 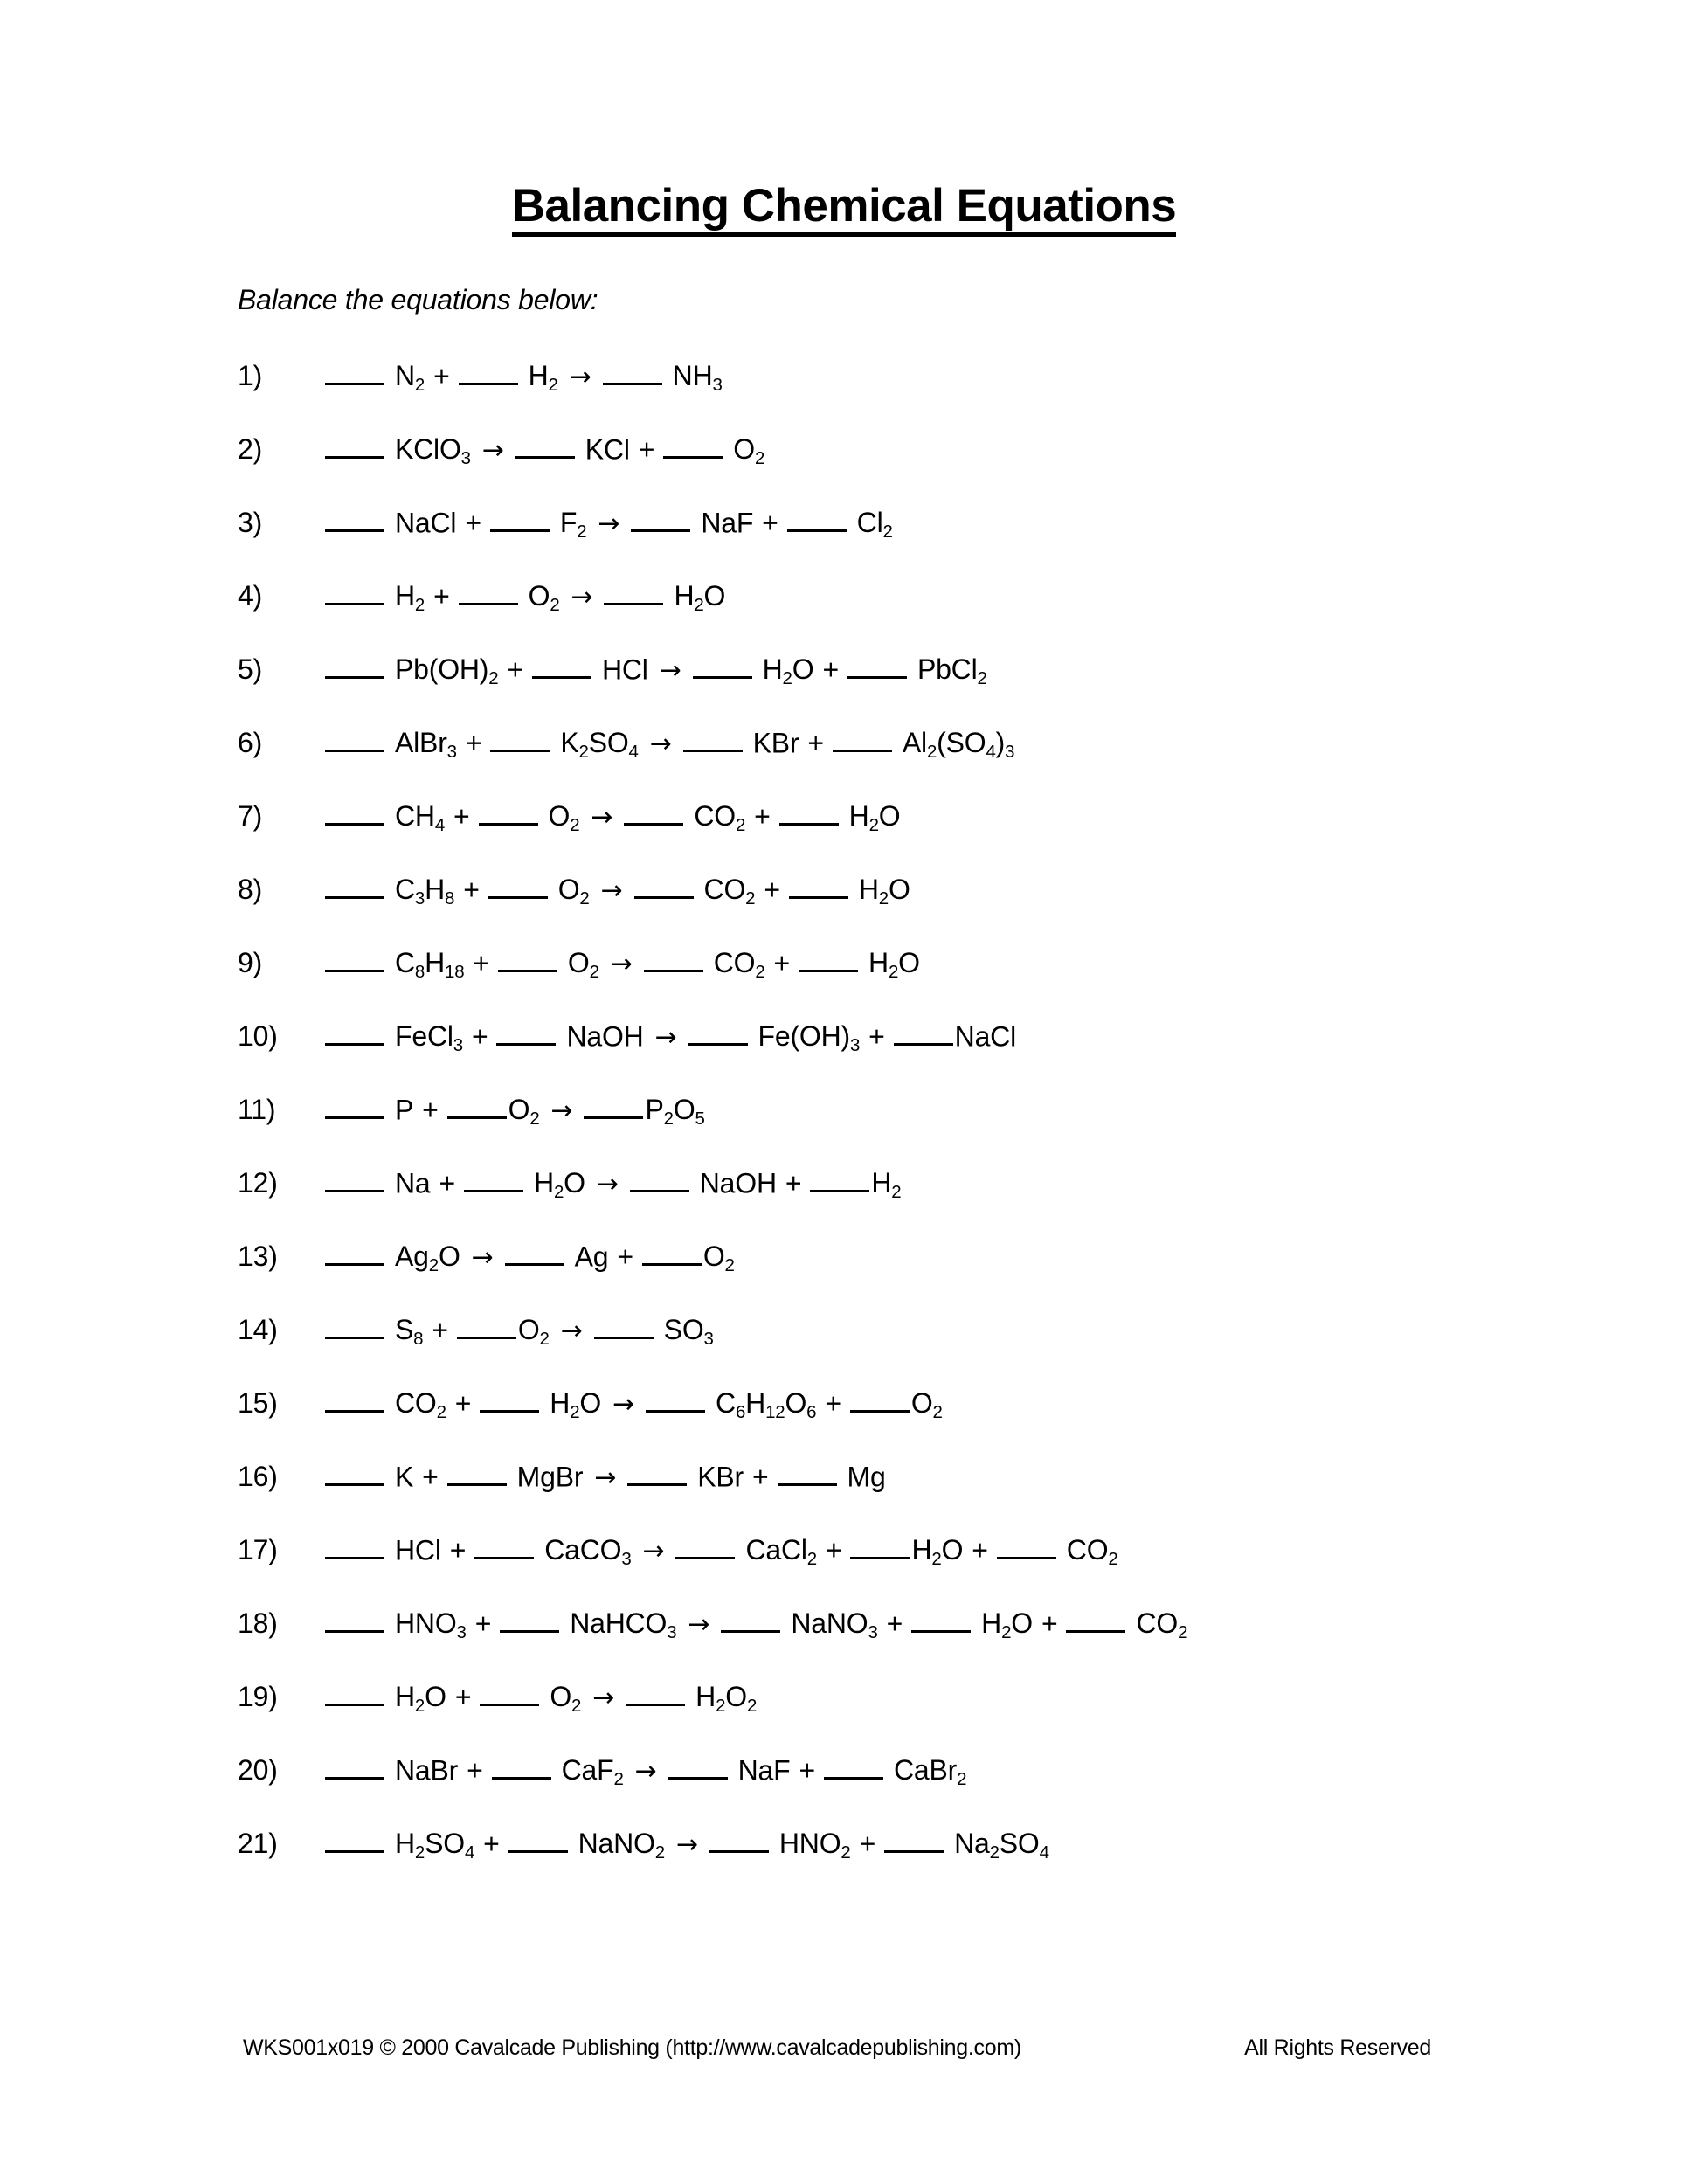 What do you see at coordinates (874, 524) in the screenshot?
I see `chemical-formula: Cl2` at bounding box center [874, 524].